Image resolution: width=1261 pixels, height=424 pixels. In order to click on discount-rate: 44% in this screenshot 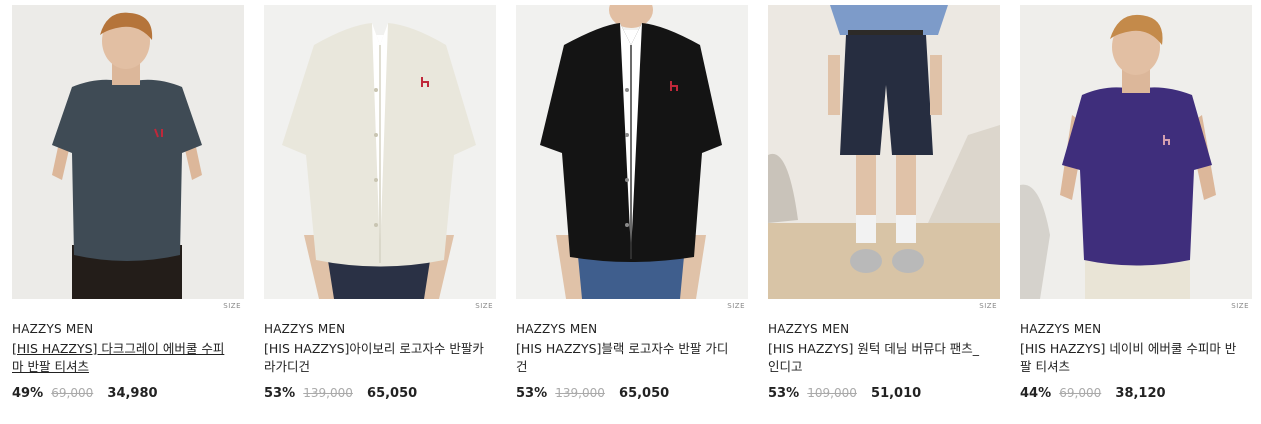, I will do `click(1036, 393)`.